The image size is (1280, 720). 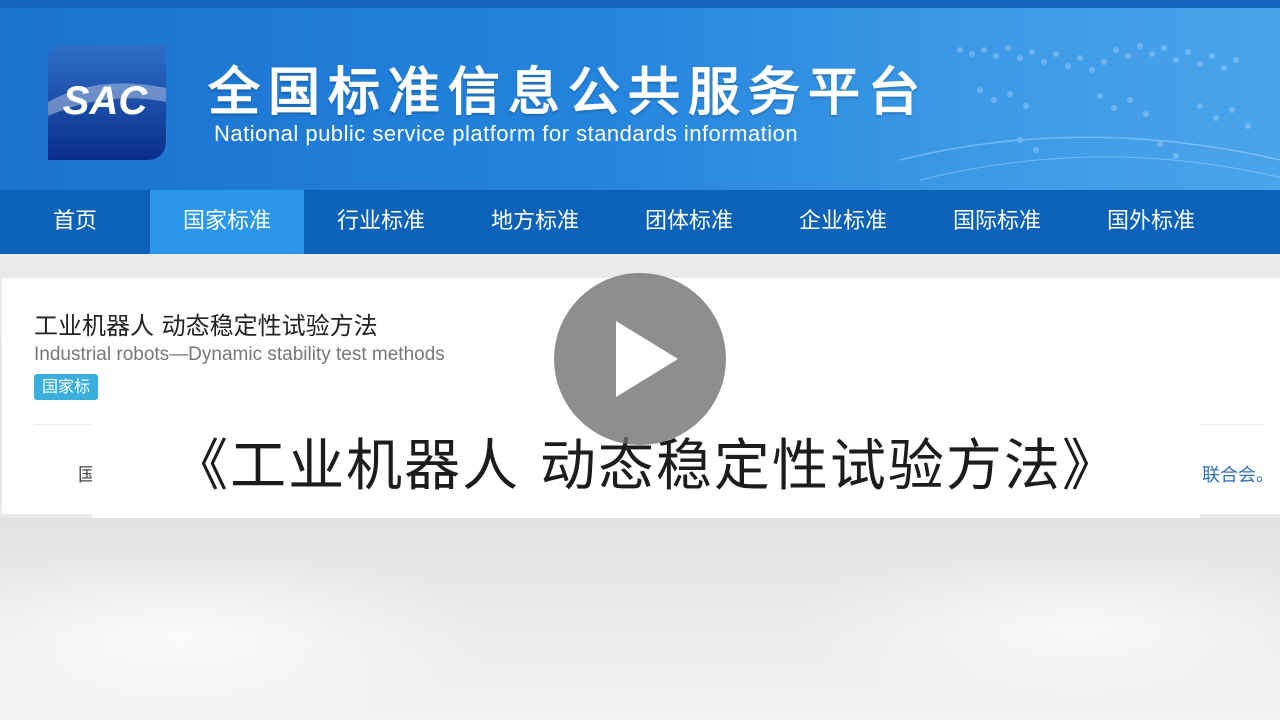 I want to click on nav-item-industry-standards: 行业标准, so click(x=381, y=222).